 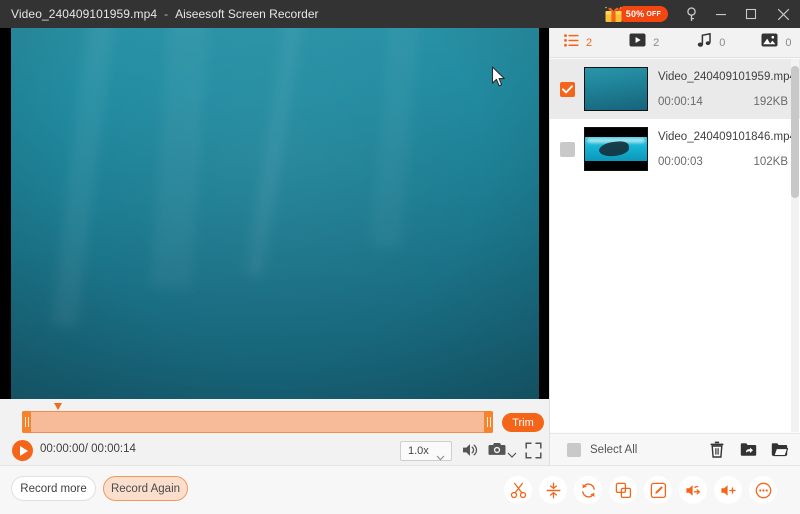 I want to click on open-folder-button, so click(x=779, y=450).